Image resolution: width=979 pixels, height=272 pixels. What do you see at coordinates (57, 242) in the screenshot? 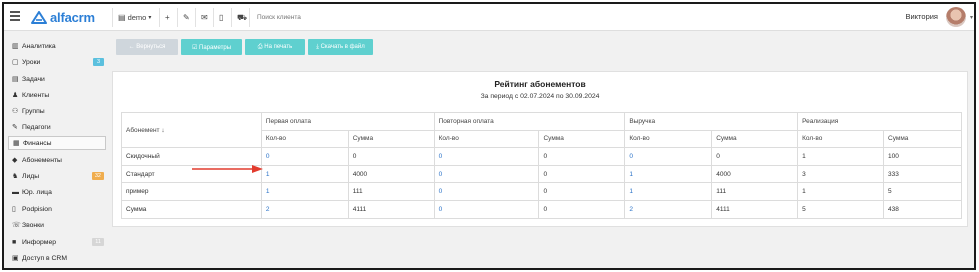
I see `sidebar-item: ■ Информер 11` at bounding box center [57, 242].